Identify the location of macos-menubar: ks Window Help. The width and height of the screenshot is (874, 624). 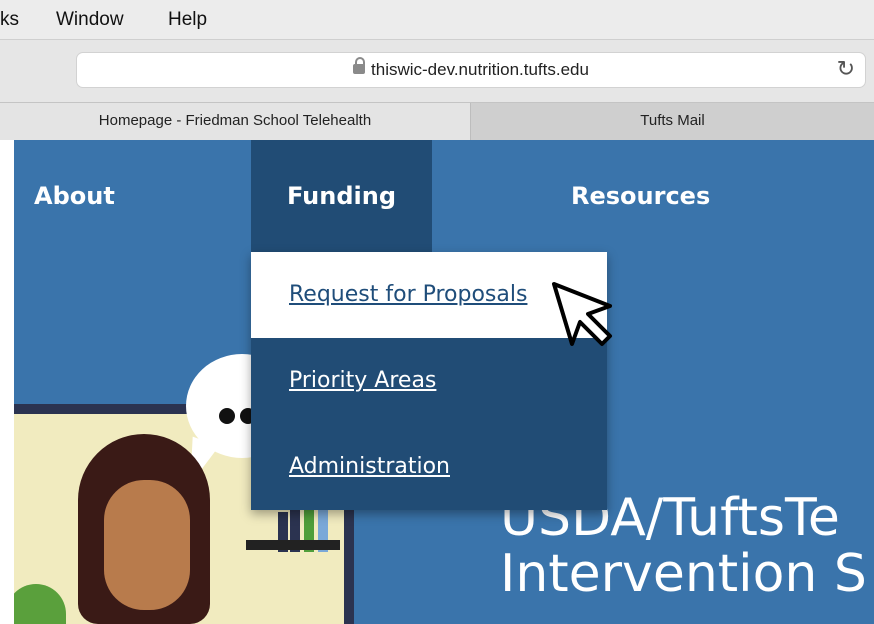
(437, 20).